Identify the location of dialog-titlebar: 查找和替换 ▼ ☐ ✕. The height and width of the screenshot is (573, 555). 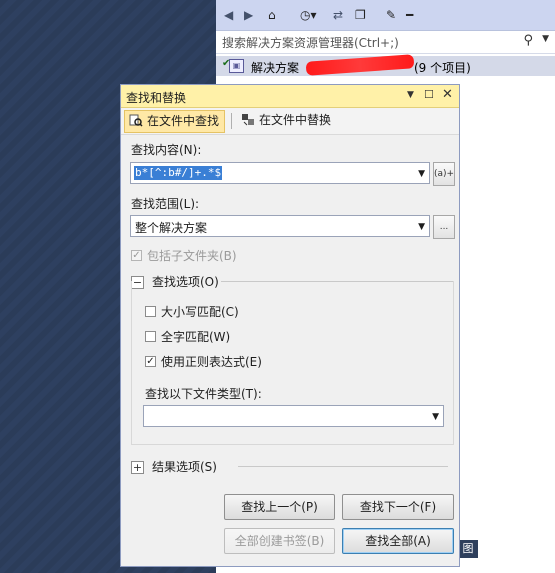
(290, 96).